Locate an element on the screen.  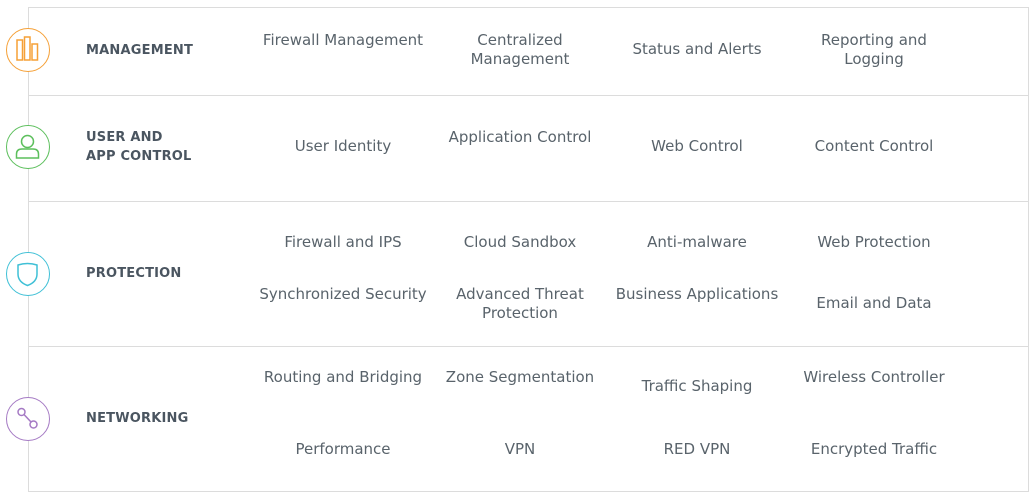
feature-email-and-data: Email and Data is located at coordinates (874, 303).